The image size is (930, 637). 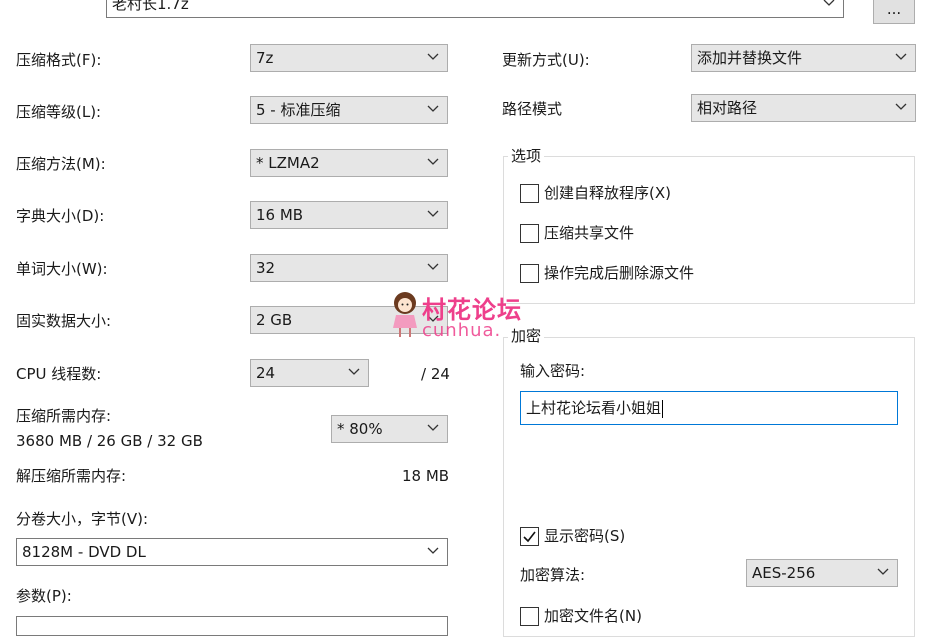 I want to click on solid-size-value: 2 GB, so click(x=274, y=320).